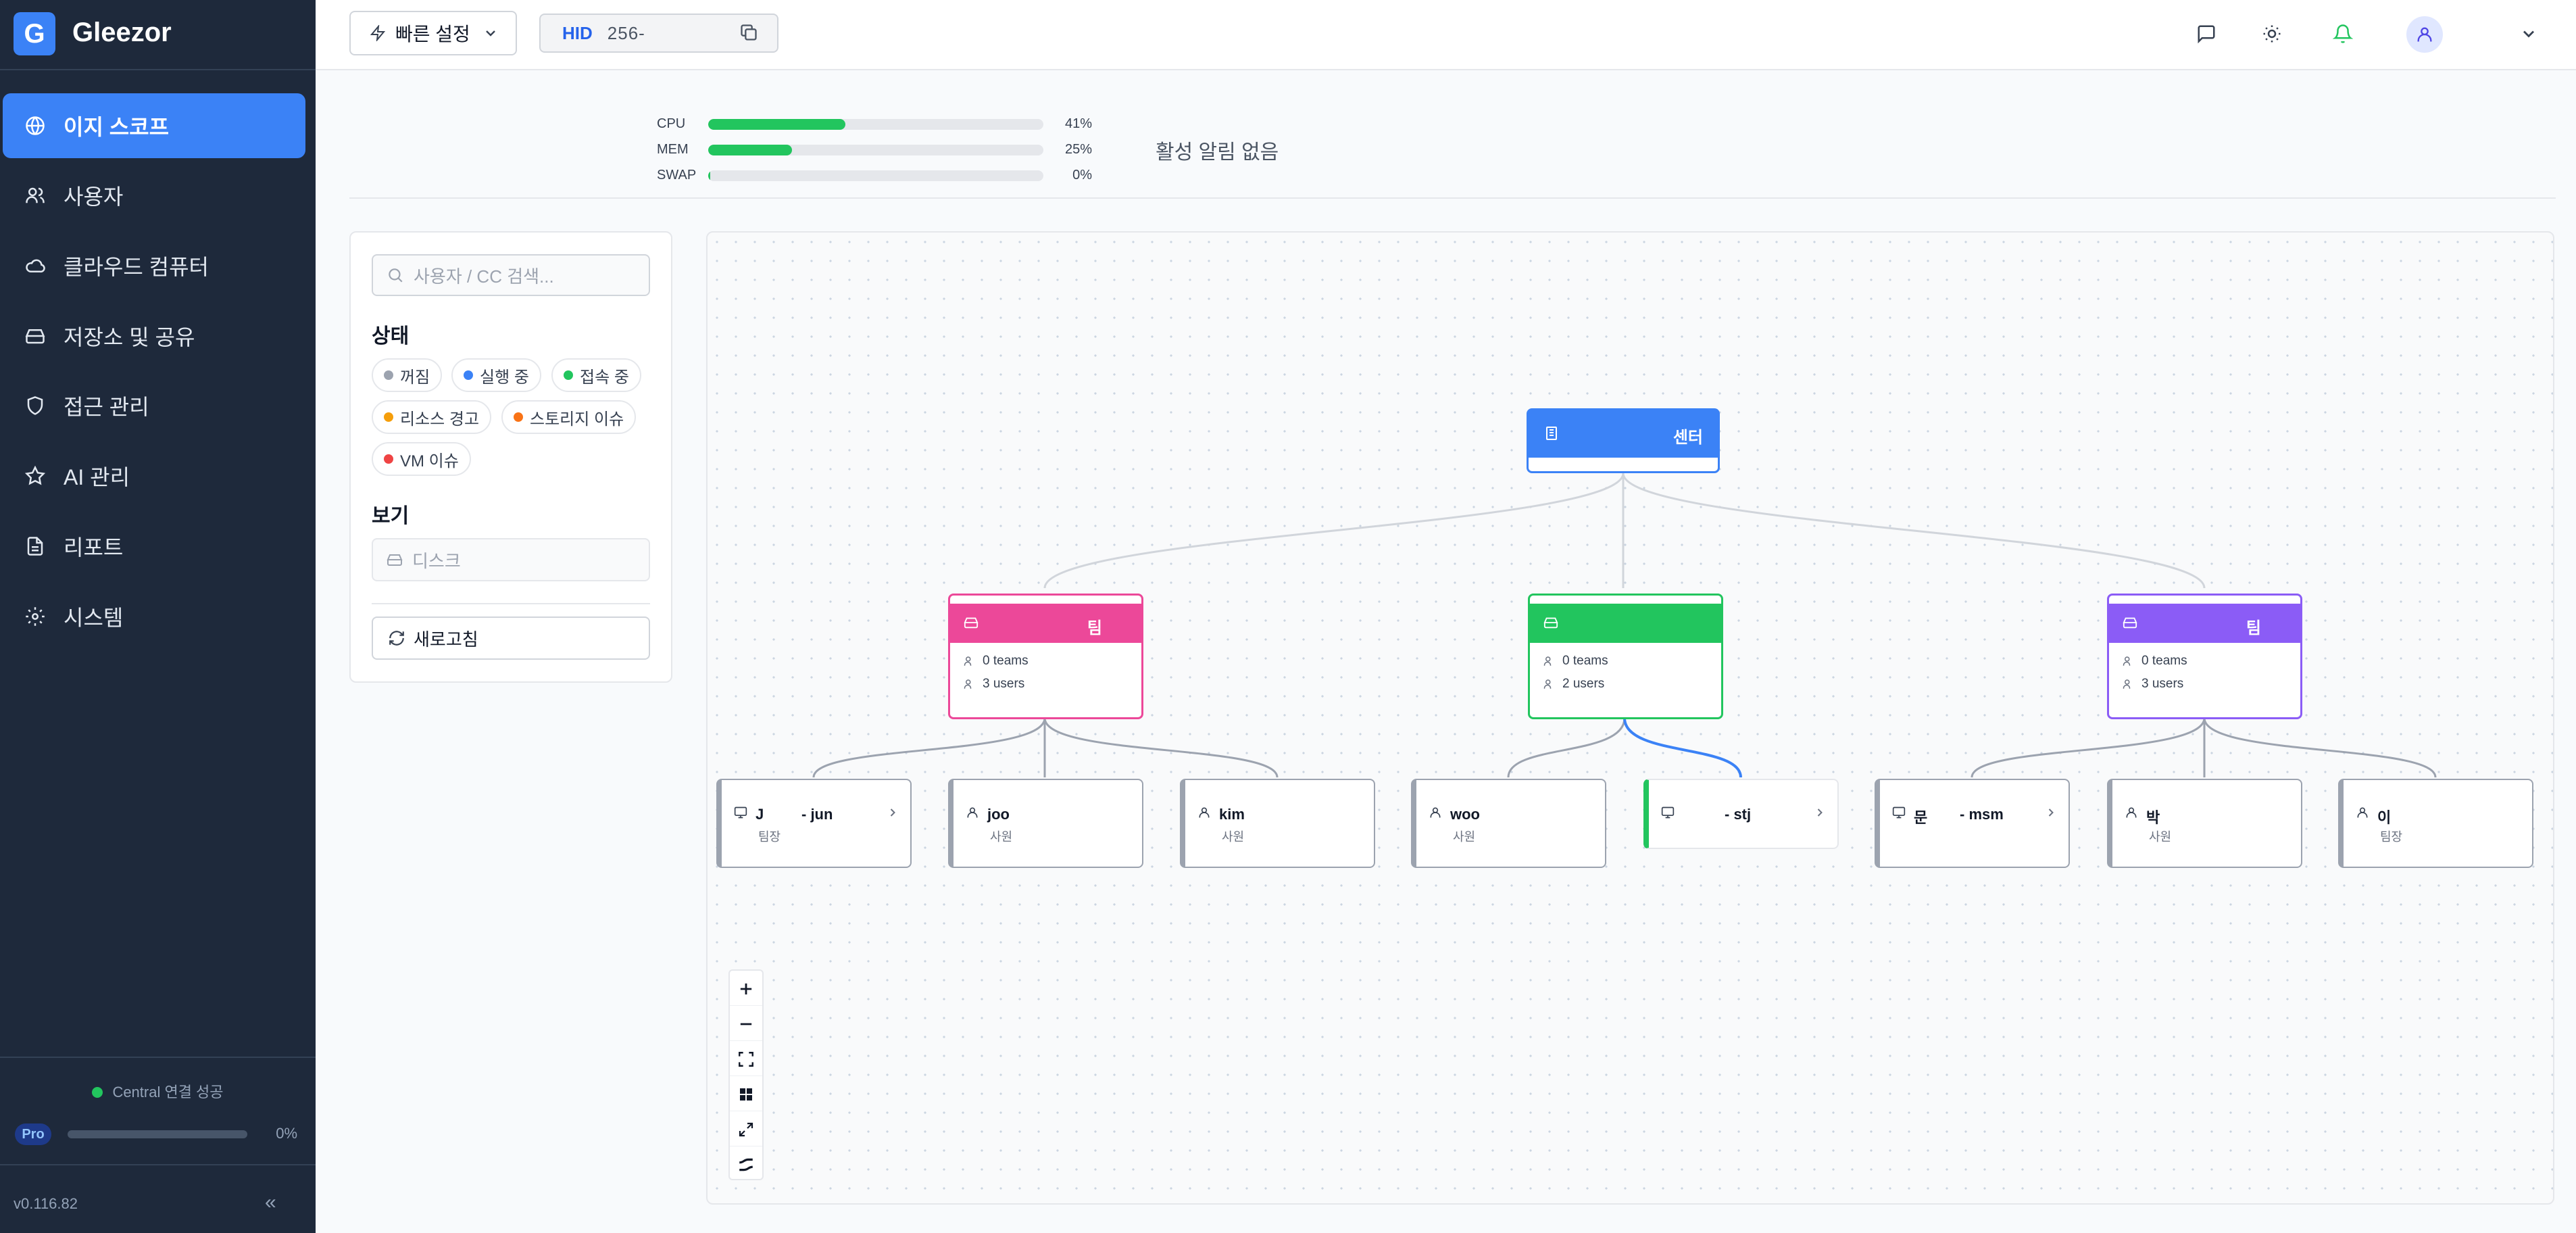 Image resolution: width=2576 pixels, height=1233 pixels. What do you see at coordinates (396, 275) in the screenshot?
I see `search-icon` at bounding box center [396, 275].